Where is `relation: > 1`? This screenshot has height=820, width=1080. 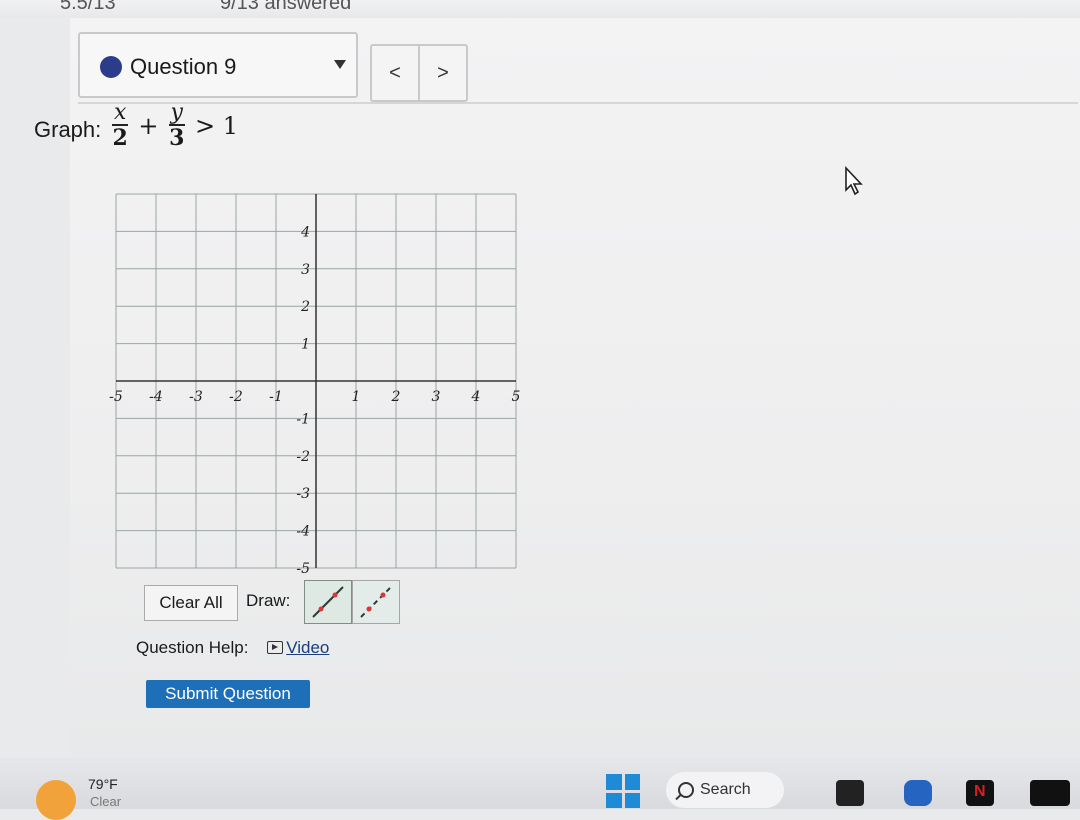
relation: > 1 is located at coordinates (216, 126).